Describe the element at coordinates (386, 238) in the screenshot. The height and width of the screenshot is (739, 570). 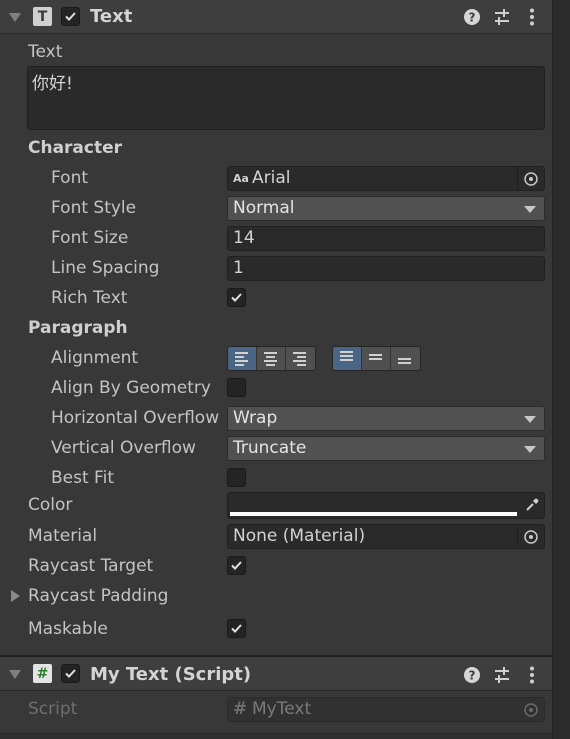
I see `font-size-field: 14` at that location.